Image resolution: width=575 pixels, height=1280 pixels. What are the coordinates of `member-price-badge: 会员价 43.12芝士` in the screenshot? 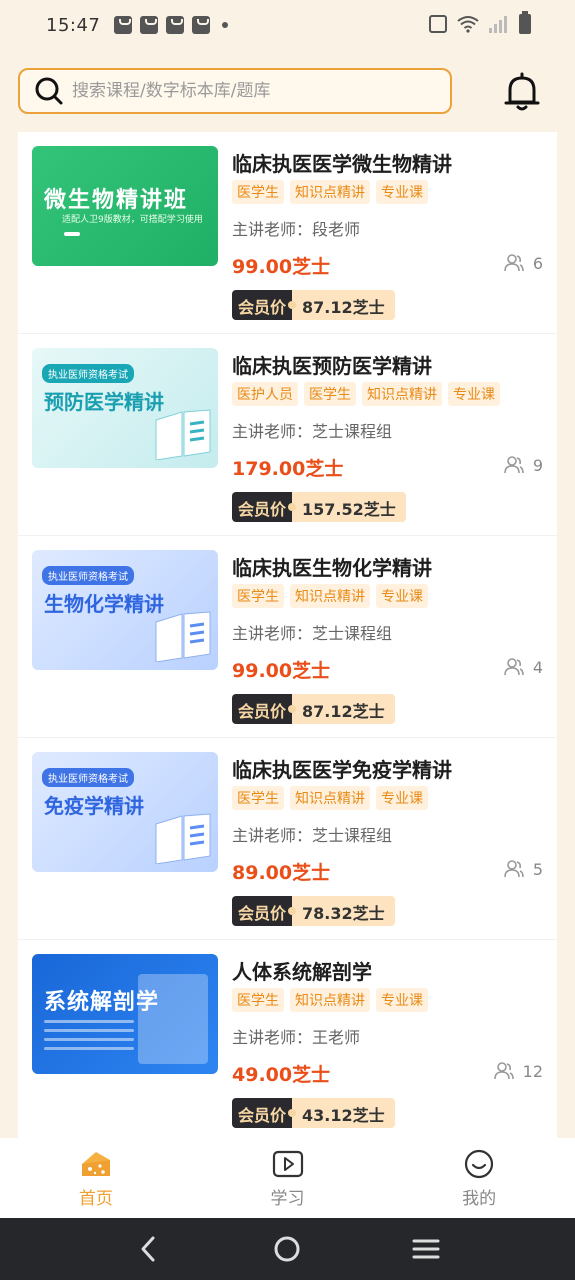 It's located at (313, 1113).